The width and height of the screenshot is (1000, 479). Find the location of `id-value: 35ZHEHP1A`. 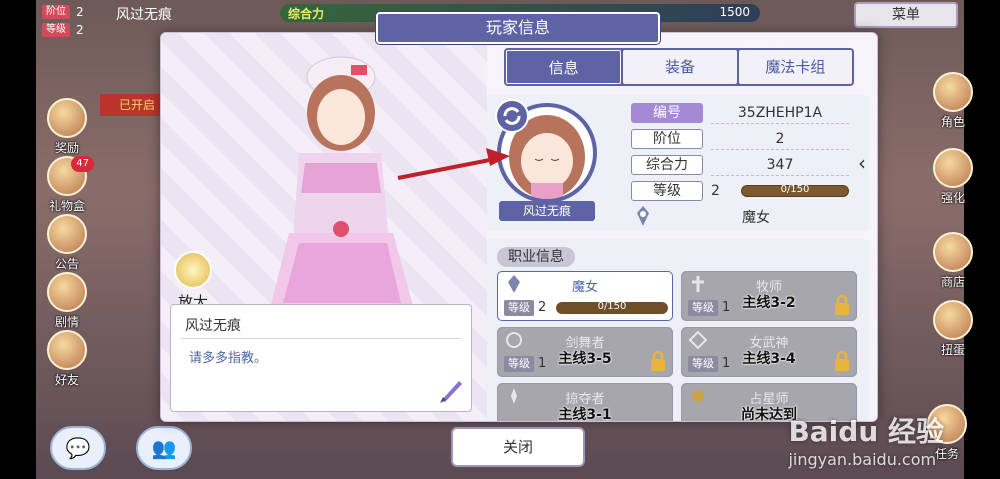

id-value: 35ZHEHP1A is located at coordinates (780, 113).